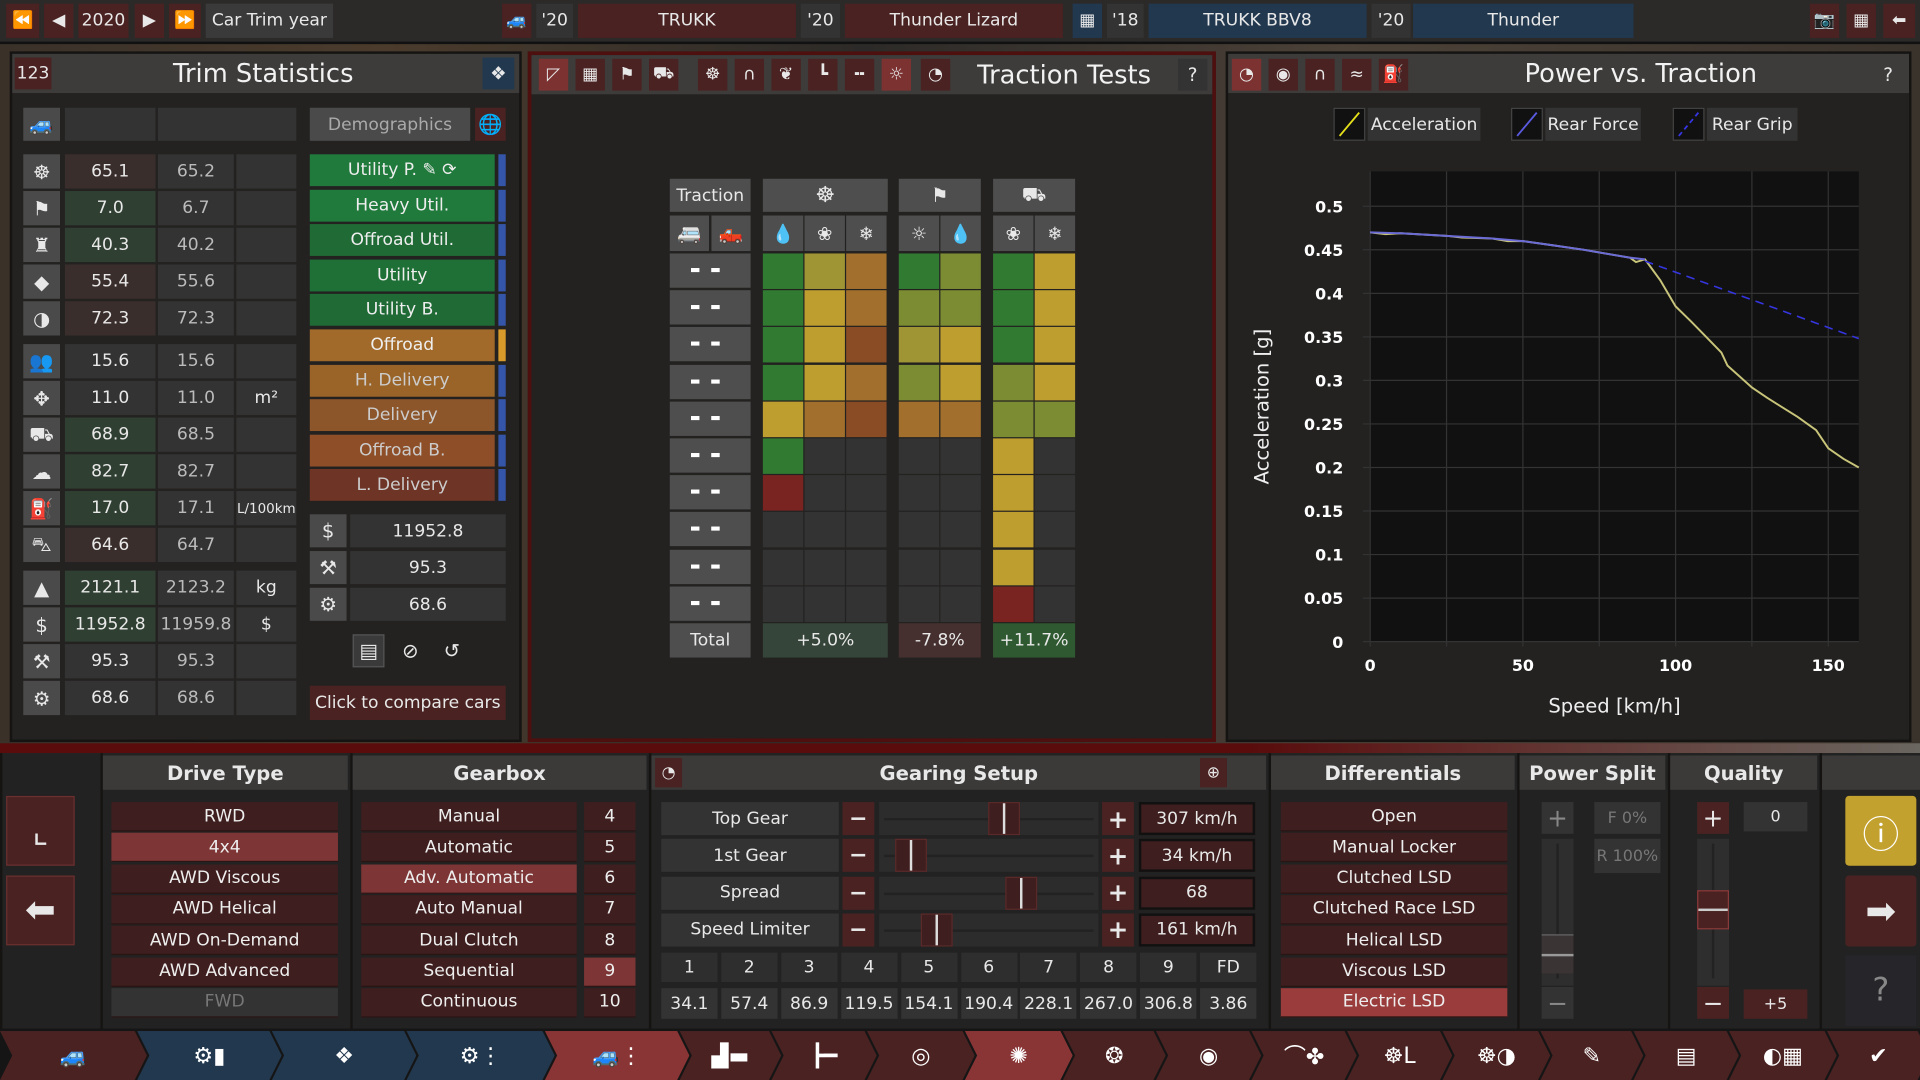  Describe the element at coordinates (224, 848) in the screenshot. I see `drive-type-option: 4x4` at that location.